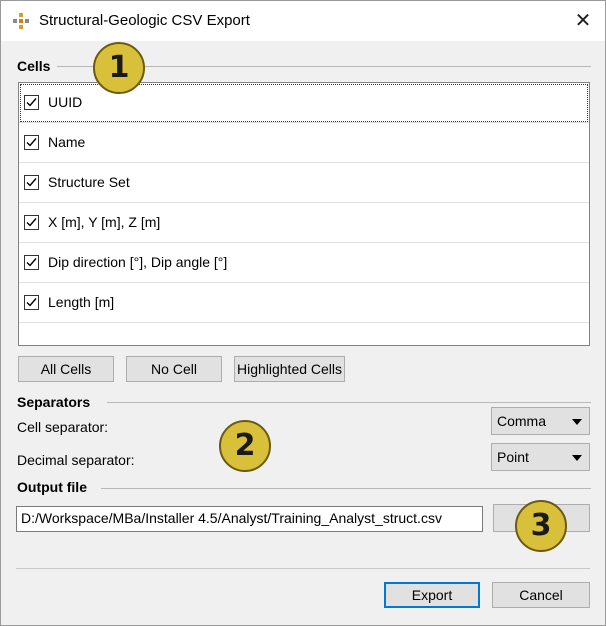 This screenshot has width=606, height=626. What do you see at coordinates (304, 303) in the screenshot?
I see `list-item: Length [m]` at bounding box center [304, 303].